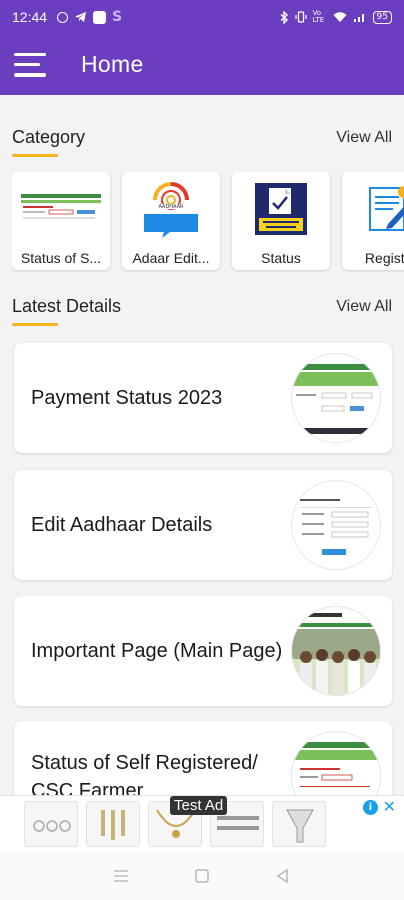  I want to click on category-header: Category View All, so click(202, 142).